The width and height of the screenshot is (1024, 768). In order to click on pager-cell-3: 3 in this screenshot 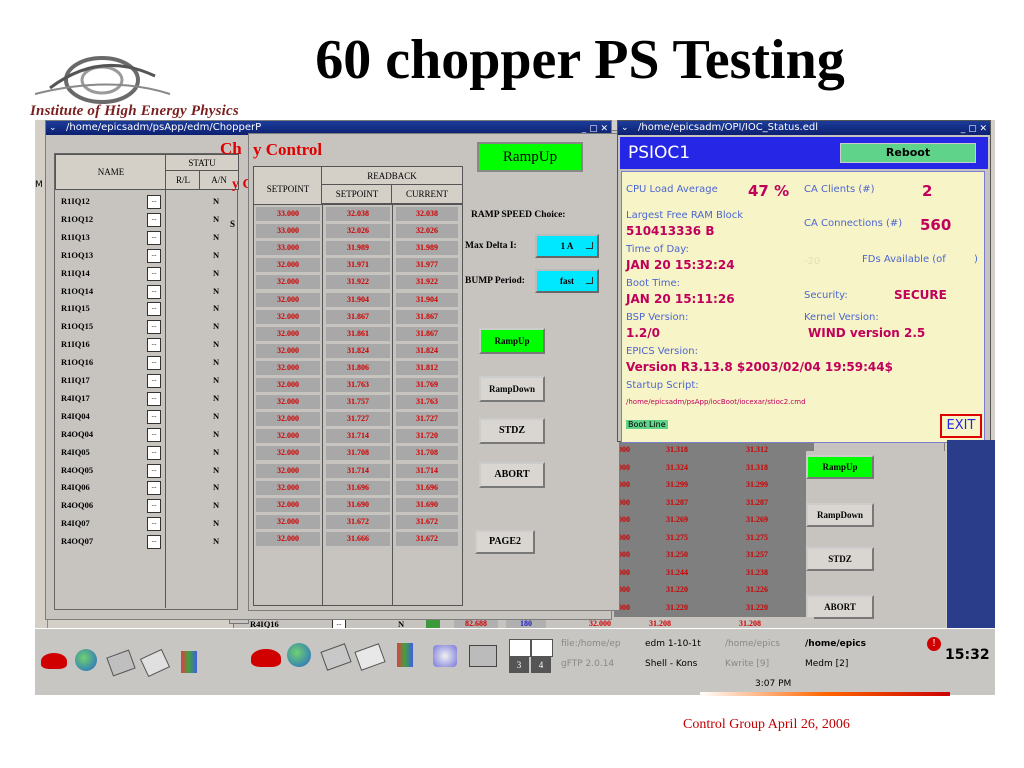, I will do `click(519, 665)`.